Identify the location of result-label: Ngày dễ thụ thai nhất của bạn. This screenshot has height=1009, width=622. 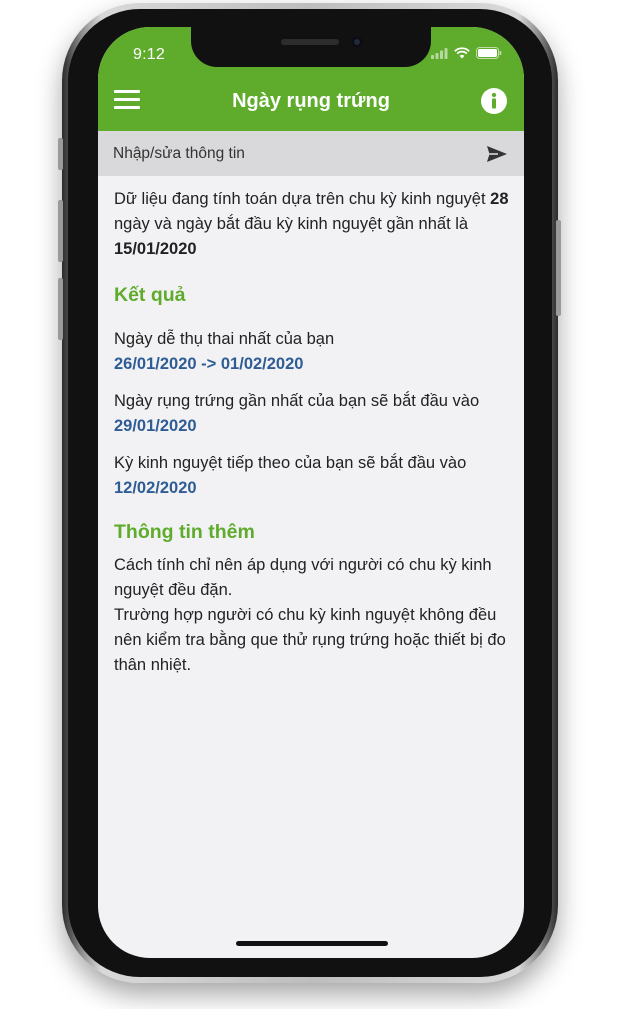
(224, 339).